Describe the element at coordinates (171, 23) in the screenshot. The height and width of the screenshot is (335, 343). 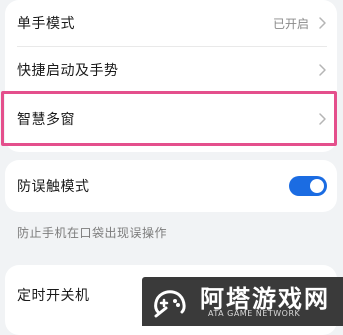
I see `one-handed-mode-item: 单手模式 已开启` at that location.